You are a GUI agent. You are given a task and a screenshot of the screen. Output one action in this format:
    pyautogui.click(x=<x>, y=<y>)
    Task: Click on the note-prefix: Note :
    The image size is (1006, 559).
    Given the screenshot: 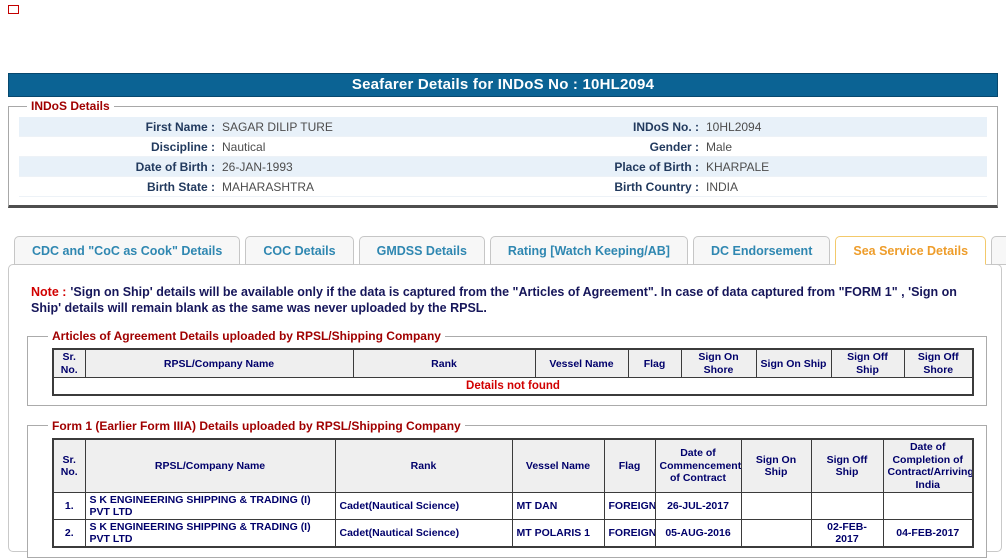 What is the action you would take?
    pyautogui.click(x=49, y=292)
    